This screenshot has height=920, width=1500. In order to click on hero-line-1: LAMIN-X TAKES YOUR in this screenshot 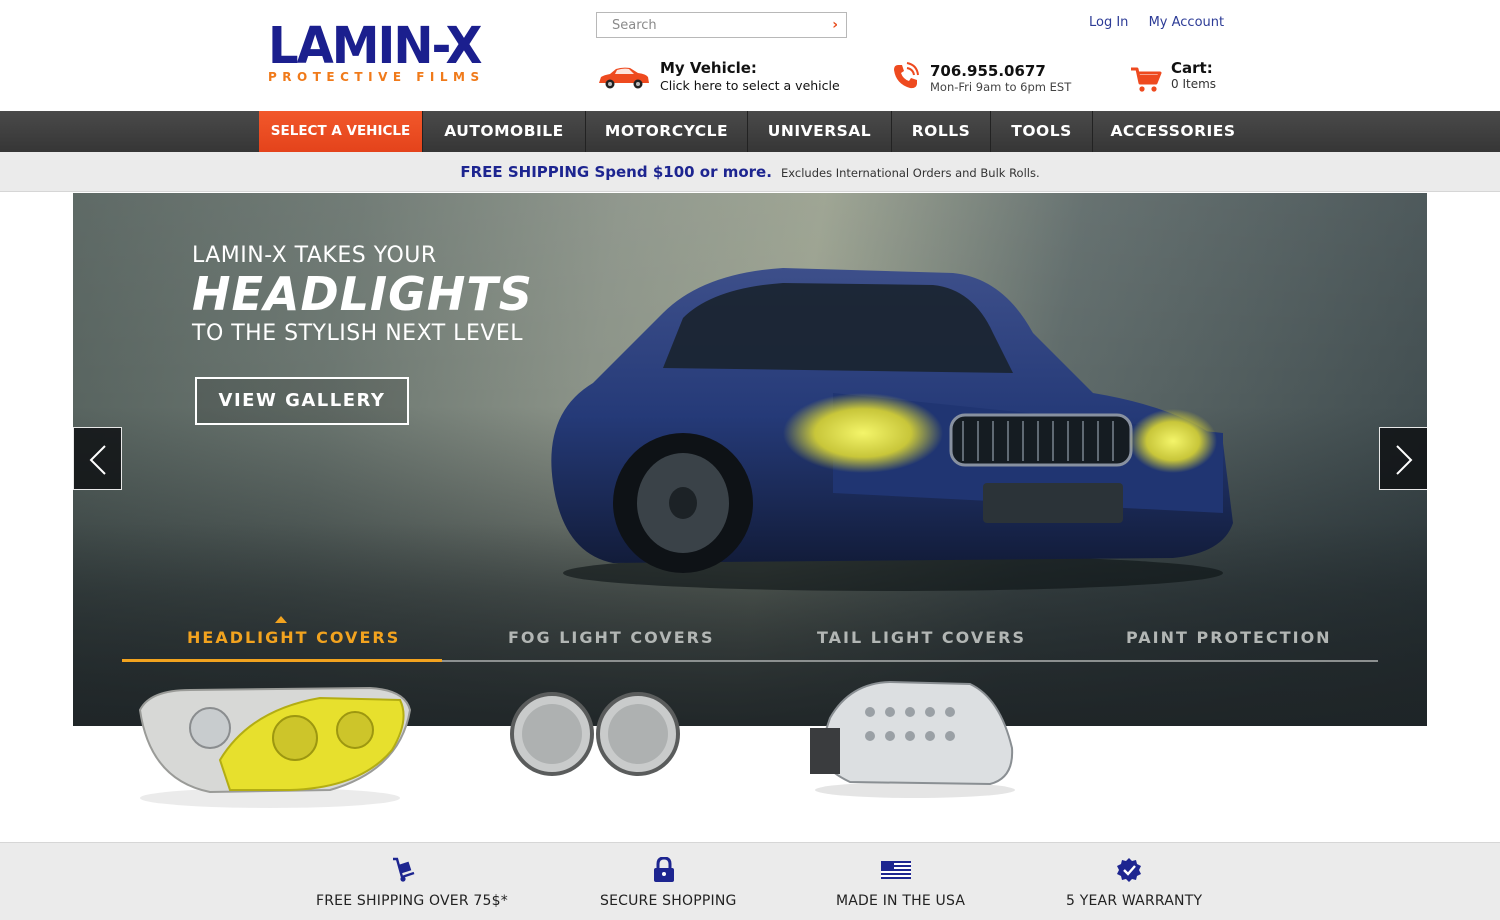, I will do `click(314, 255)`.